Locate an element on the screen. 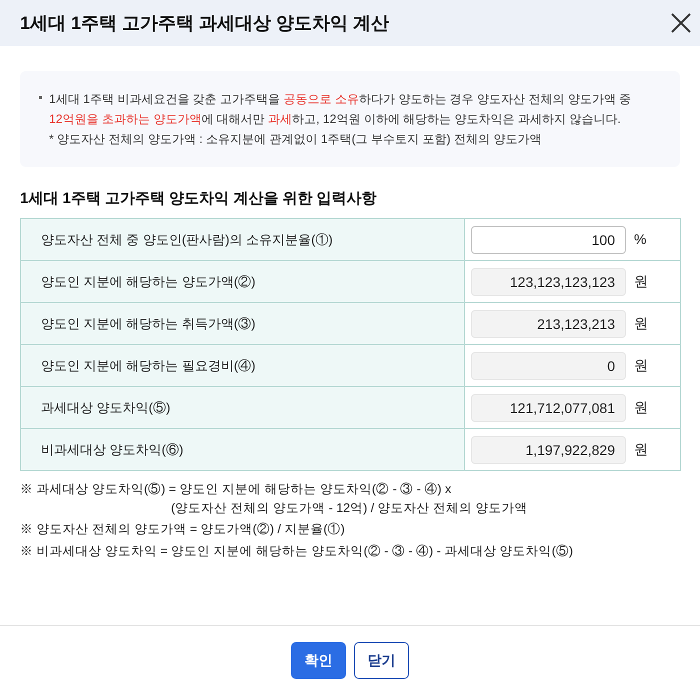  row-label: 양도자산 전체 중 양도인(판사람)의 소유지분율(①) is located at coordinates (242, 239).